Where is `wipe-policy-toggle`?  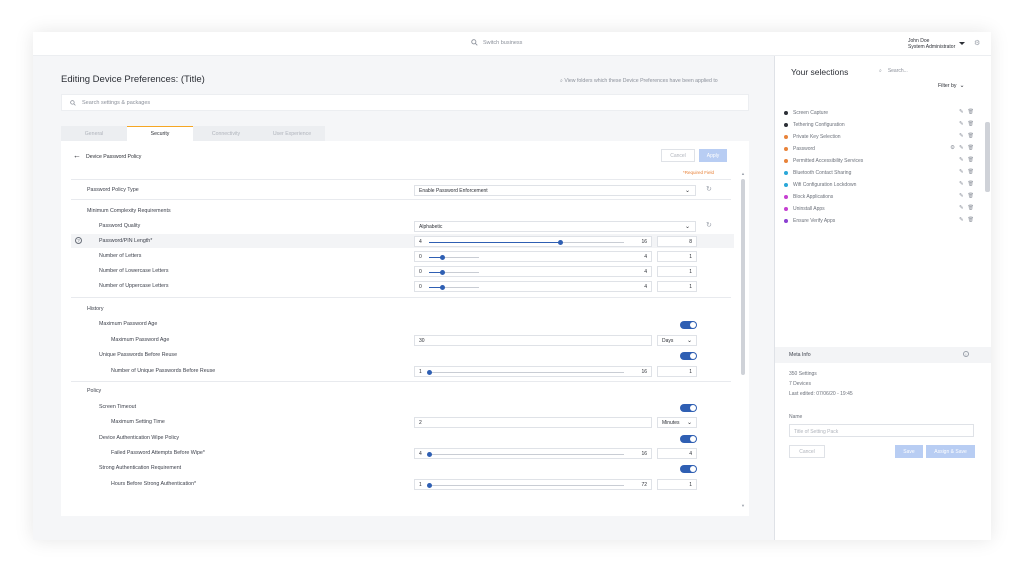
wipe-policy-toggle is located at coordinates (688, 439).